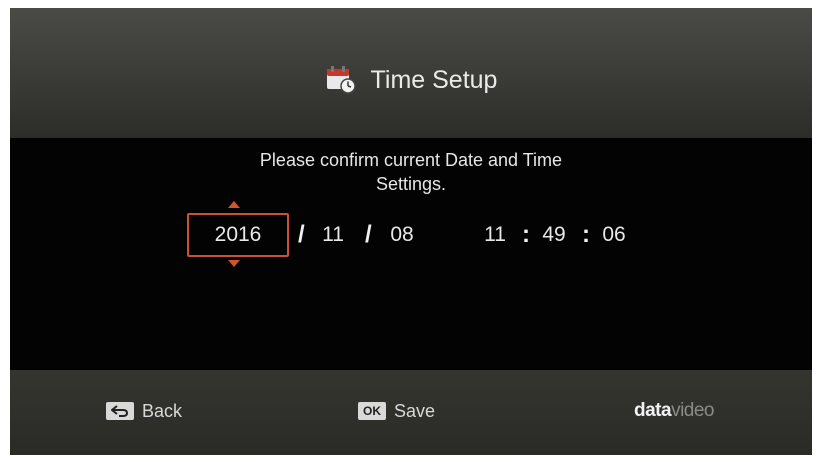  I want to click on second-field: 06, so click(614, 235).